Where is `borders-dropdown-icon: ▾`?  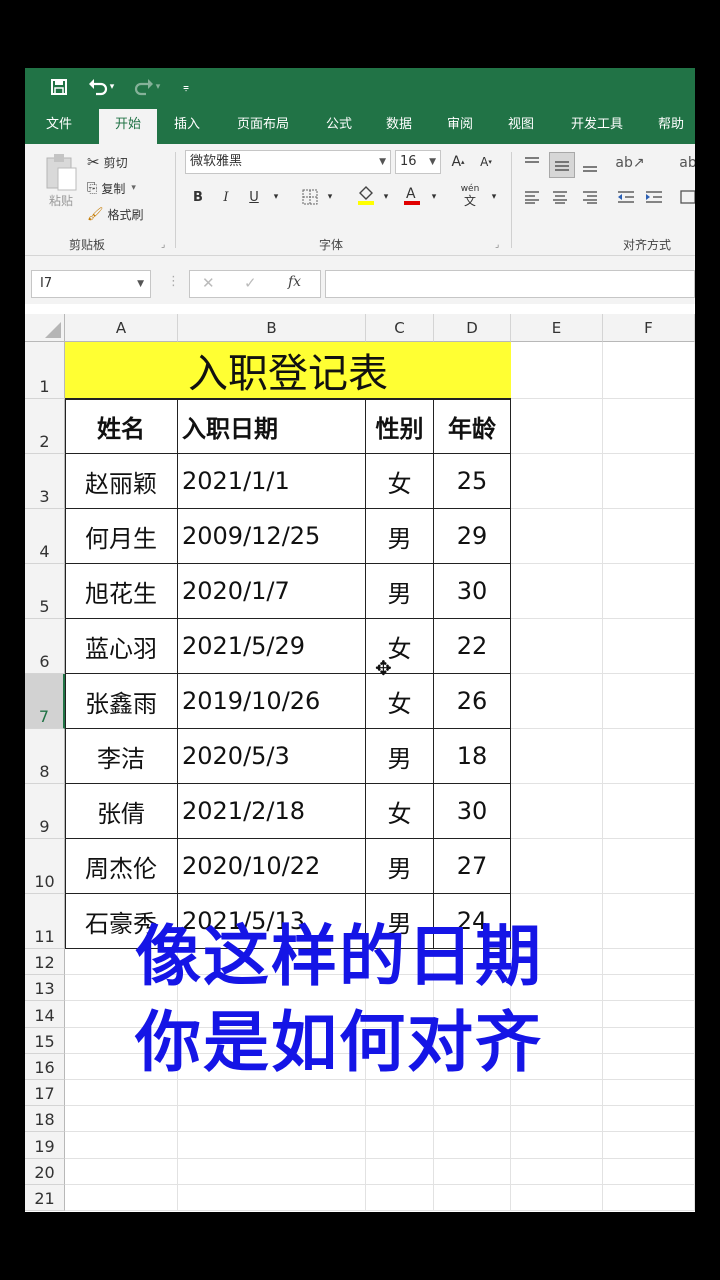 borders-dropdown-icon: ▾ is located at coordinates (330, 197).